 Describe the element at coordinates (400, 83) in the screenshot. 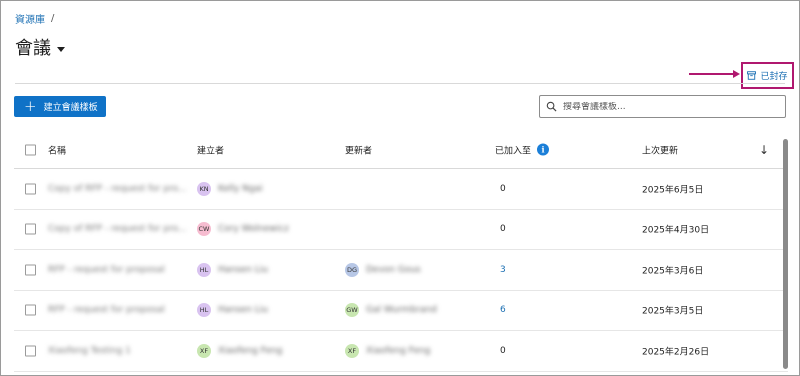

I see `header-divider` at that location.